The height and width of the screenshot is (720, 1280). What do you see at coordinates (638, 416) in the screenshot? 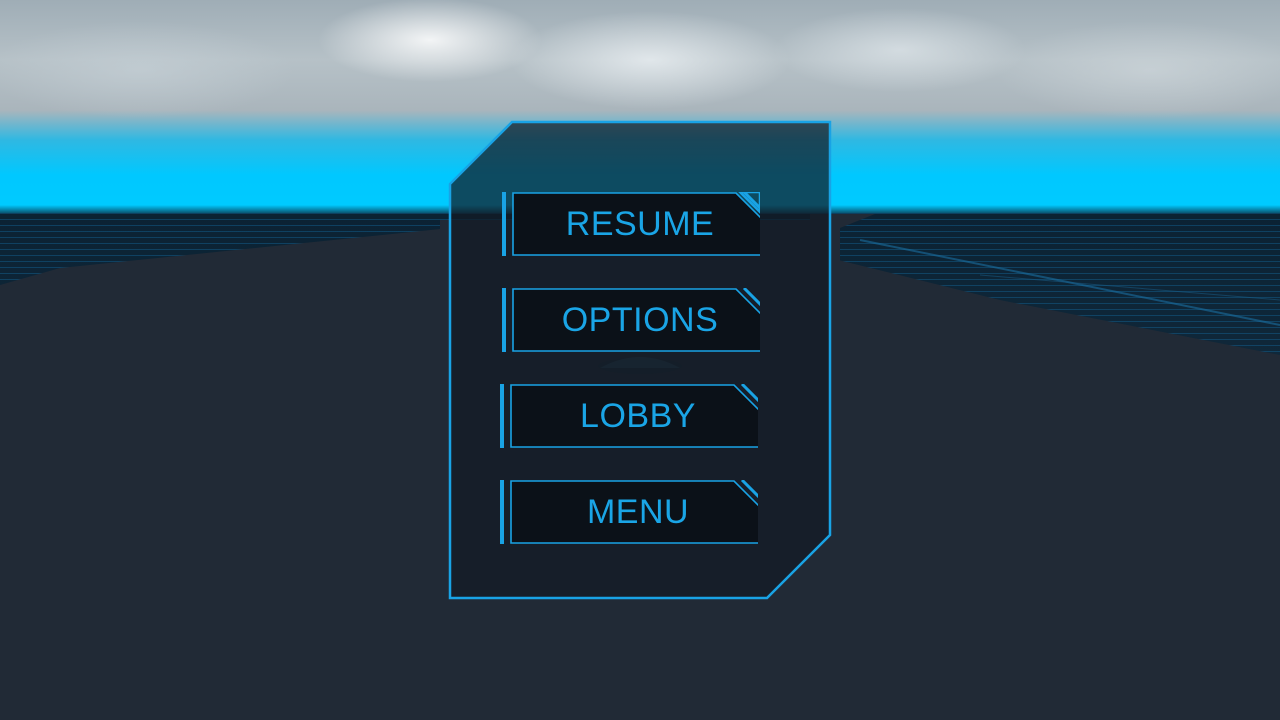
I see `lobby-button-label: LOBBY` at bounding box center [638, 416].